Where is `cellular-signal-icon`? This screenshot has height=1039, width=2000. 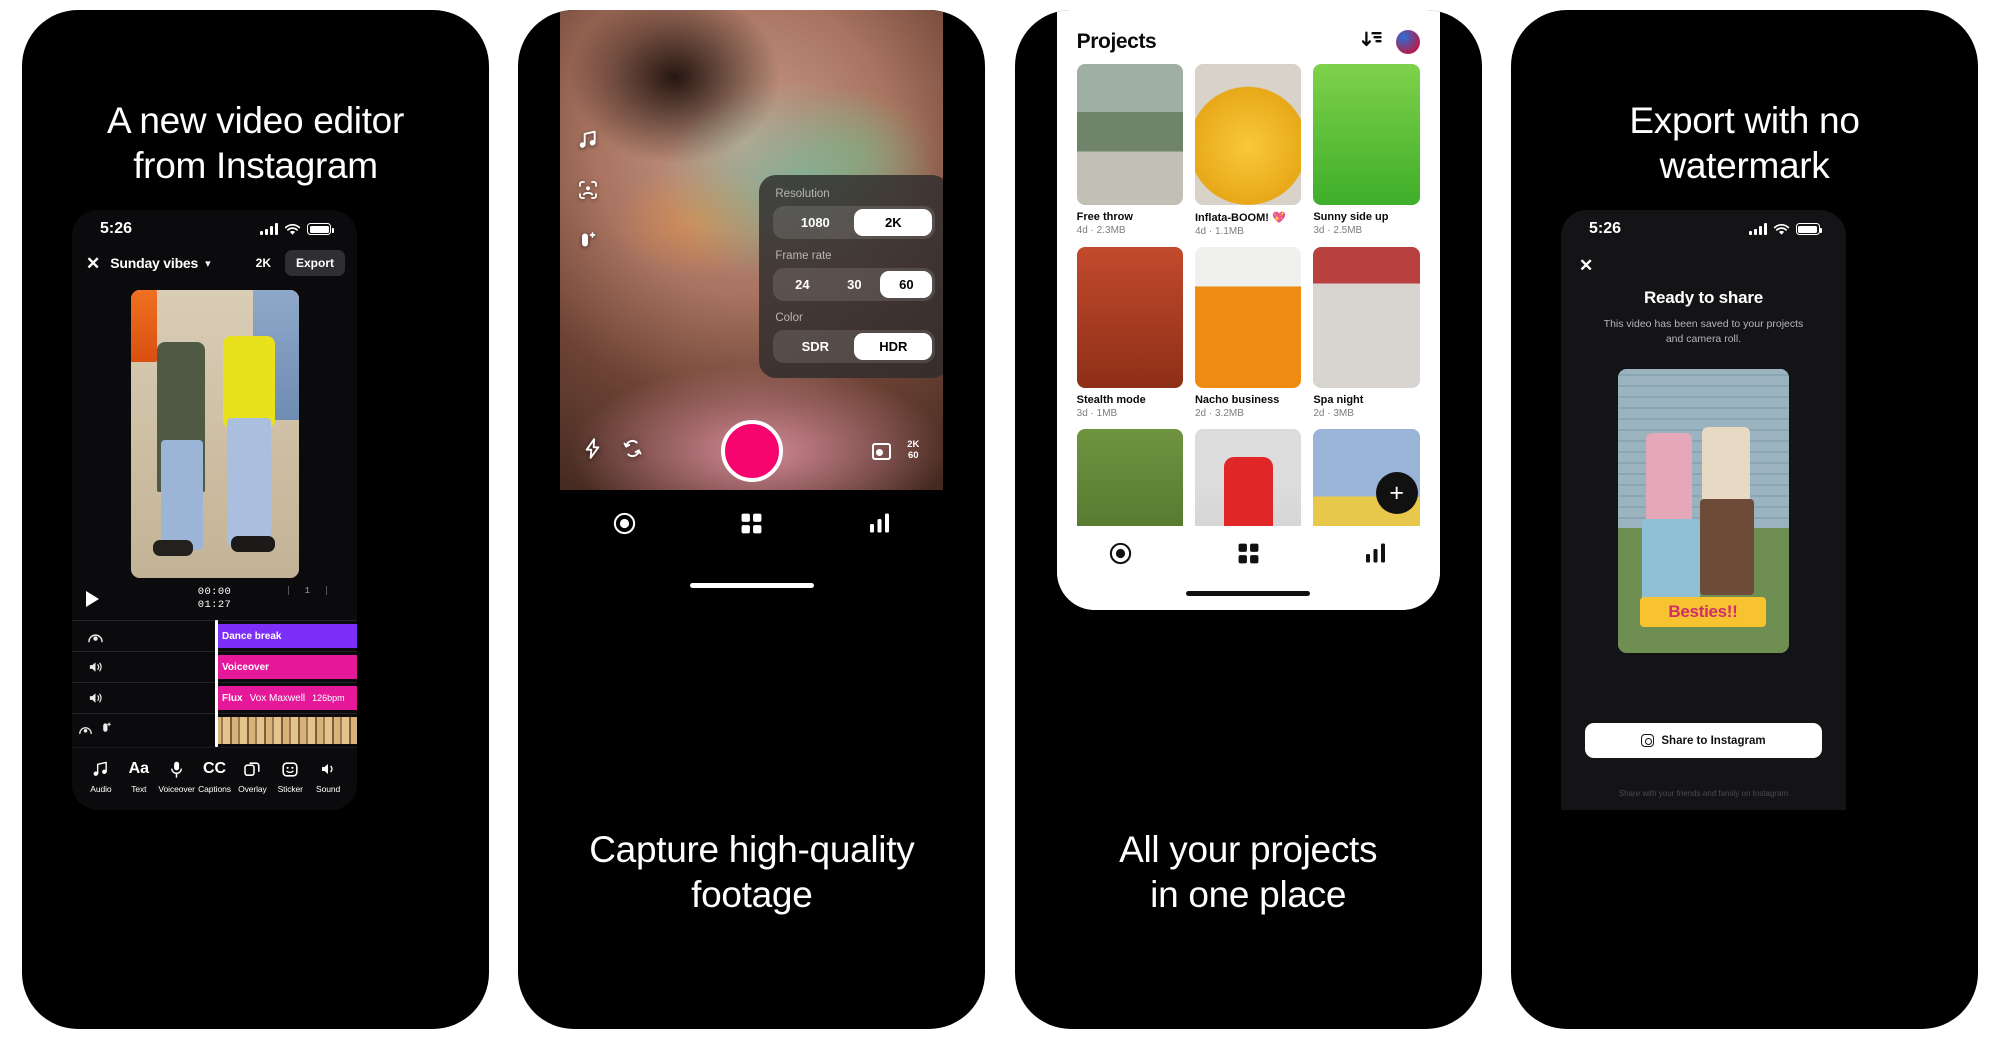
cellular-signal-icon is located at coordinates (269, 229).